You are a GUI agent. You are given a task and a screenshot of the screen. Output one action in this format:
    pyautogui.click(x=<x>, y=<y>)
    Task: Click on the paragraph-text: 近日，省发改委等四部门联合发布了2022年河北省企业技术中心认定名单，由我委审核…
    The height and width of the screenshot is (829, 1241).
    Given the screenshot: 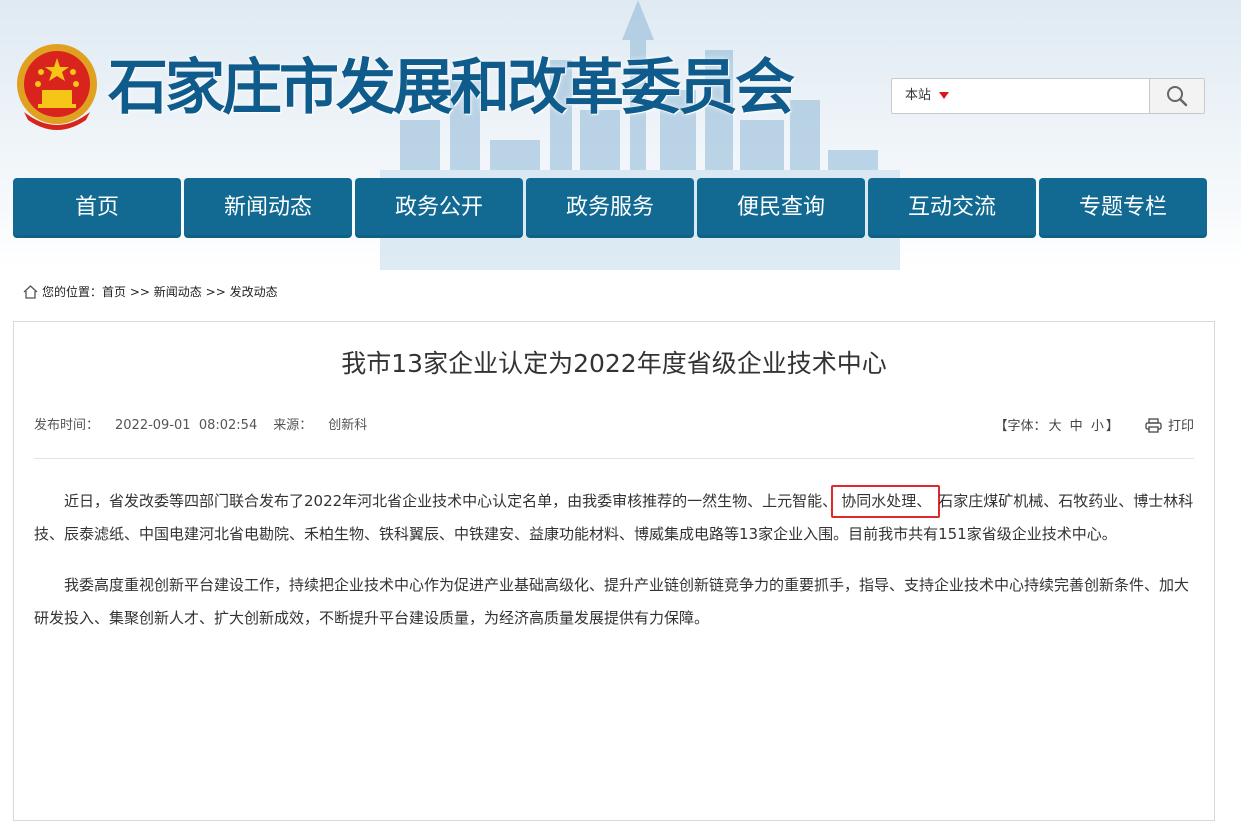 What is the action you would take?
    pyautogui.click(x=451, y=501)
    